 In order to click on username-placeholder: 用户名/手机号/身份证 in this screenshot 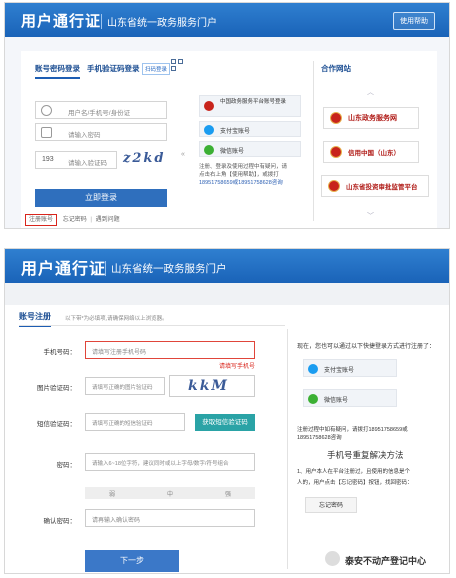, I will do `click(99, 113)`.